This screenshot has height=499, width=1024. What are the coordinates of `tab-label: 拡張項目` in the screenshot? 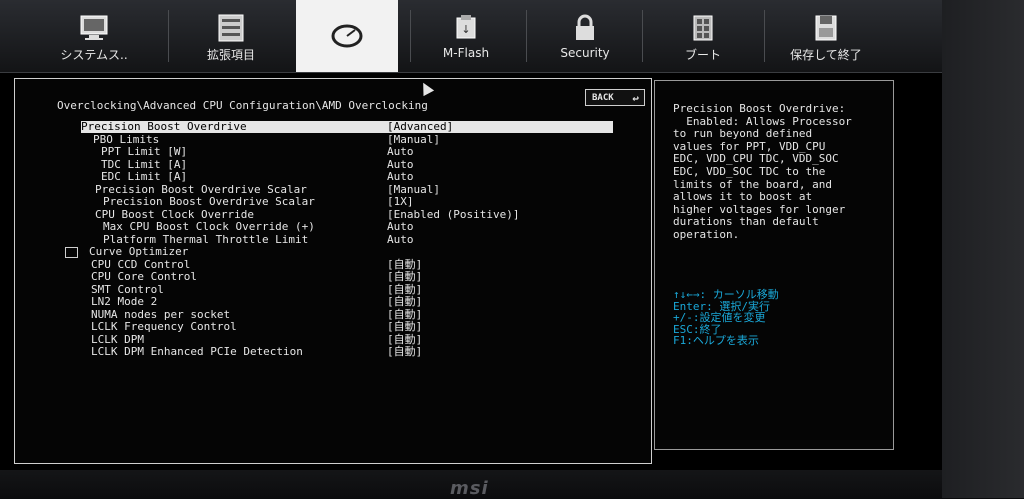 It's located at (230, 55).